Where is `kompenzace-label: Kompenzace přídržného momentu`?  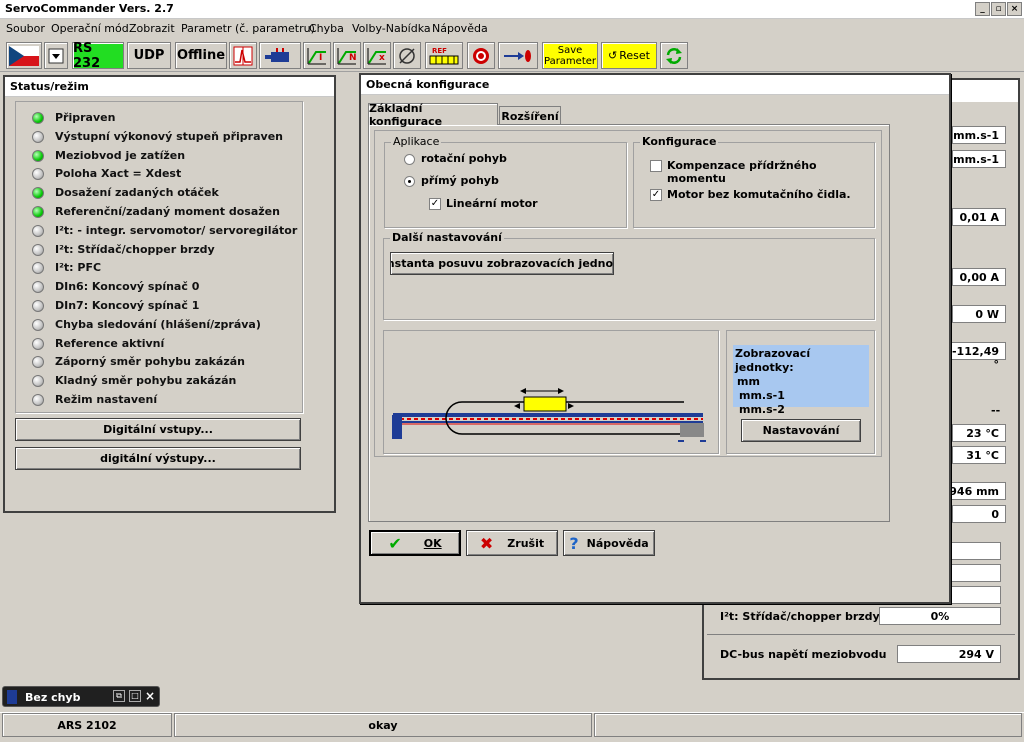 kompenzace-label: Kompenzace přídržného momentu is located at coordinates (742, 172).